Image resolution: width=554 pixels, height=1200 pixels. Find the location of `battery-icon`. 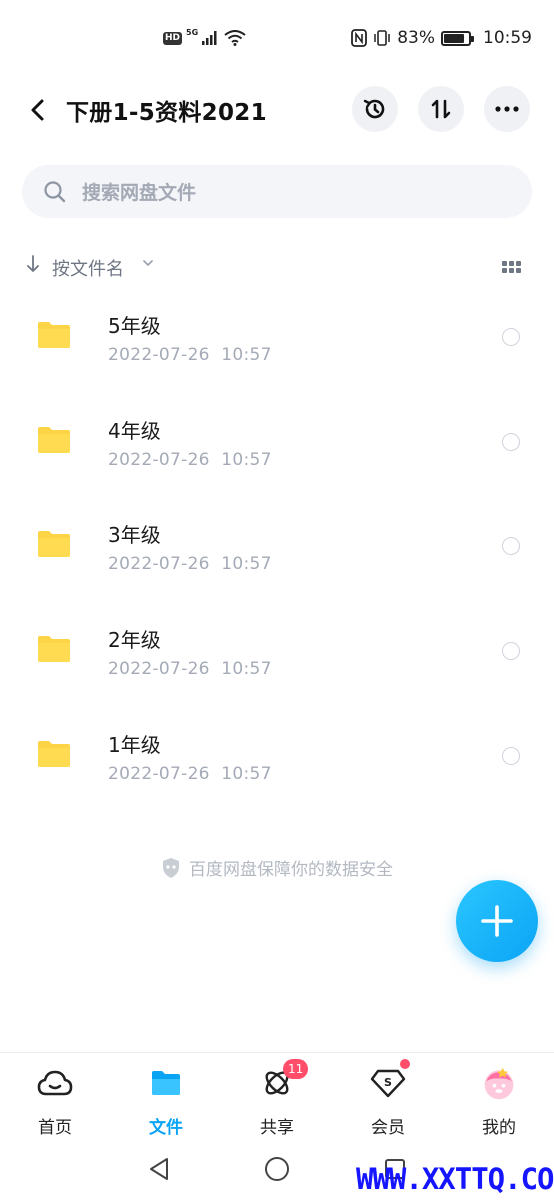

battery-icon is located at coordinates (457, 38).